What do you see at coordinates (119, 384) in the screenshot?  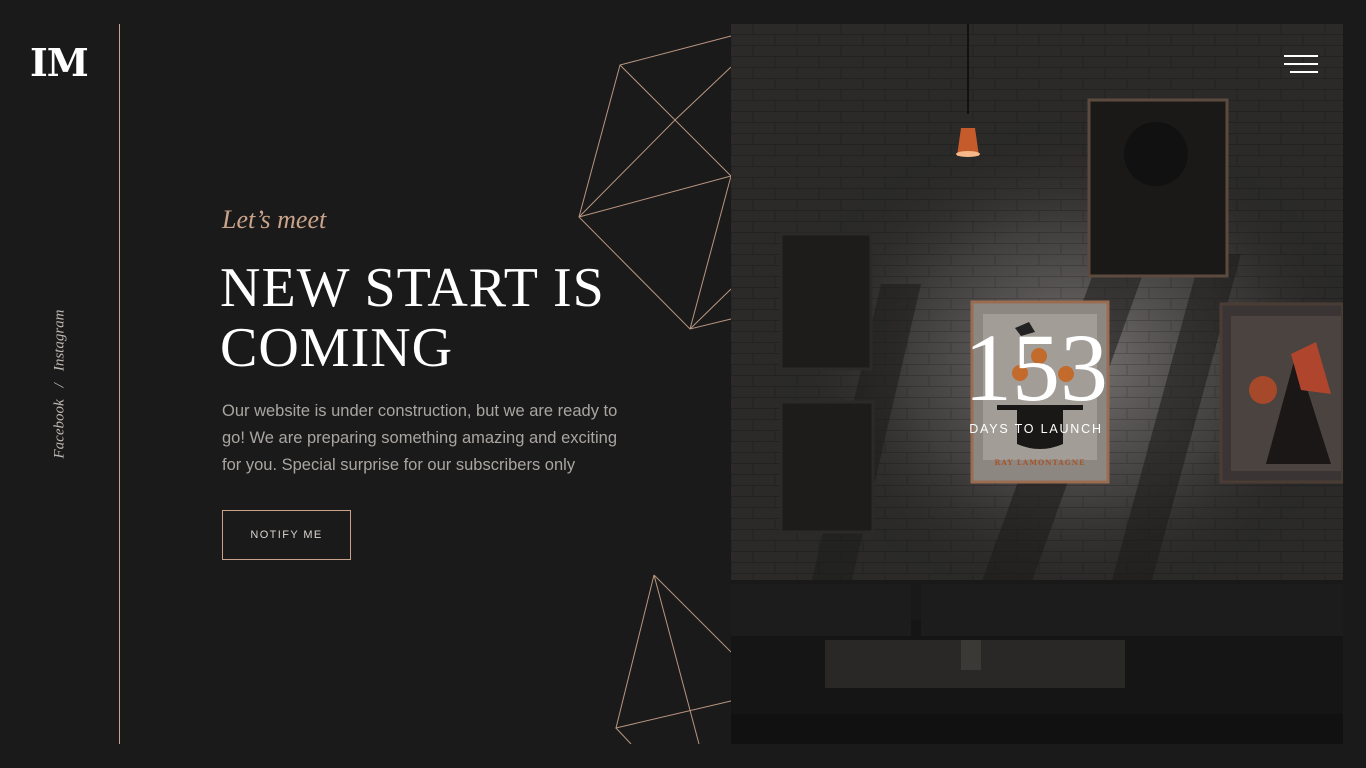 I see `sidebar-divider` at bounding box center [119, 384].